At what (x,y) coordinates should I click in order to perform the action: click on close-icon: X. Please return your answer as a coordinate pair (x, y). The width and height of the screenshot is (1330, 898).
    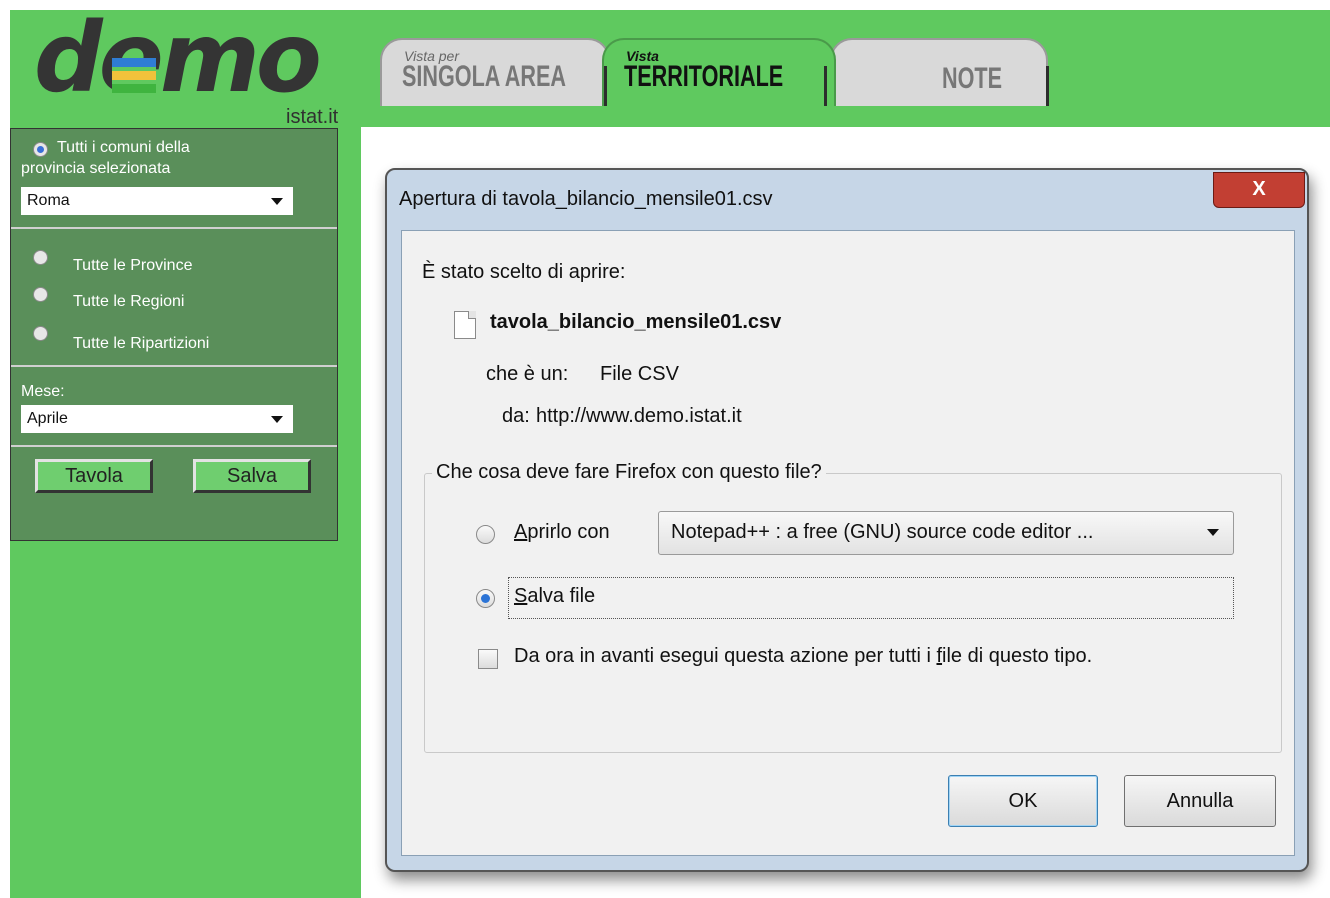
    Looking at the image, I should click on (1259, 189).